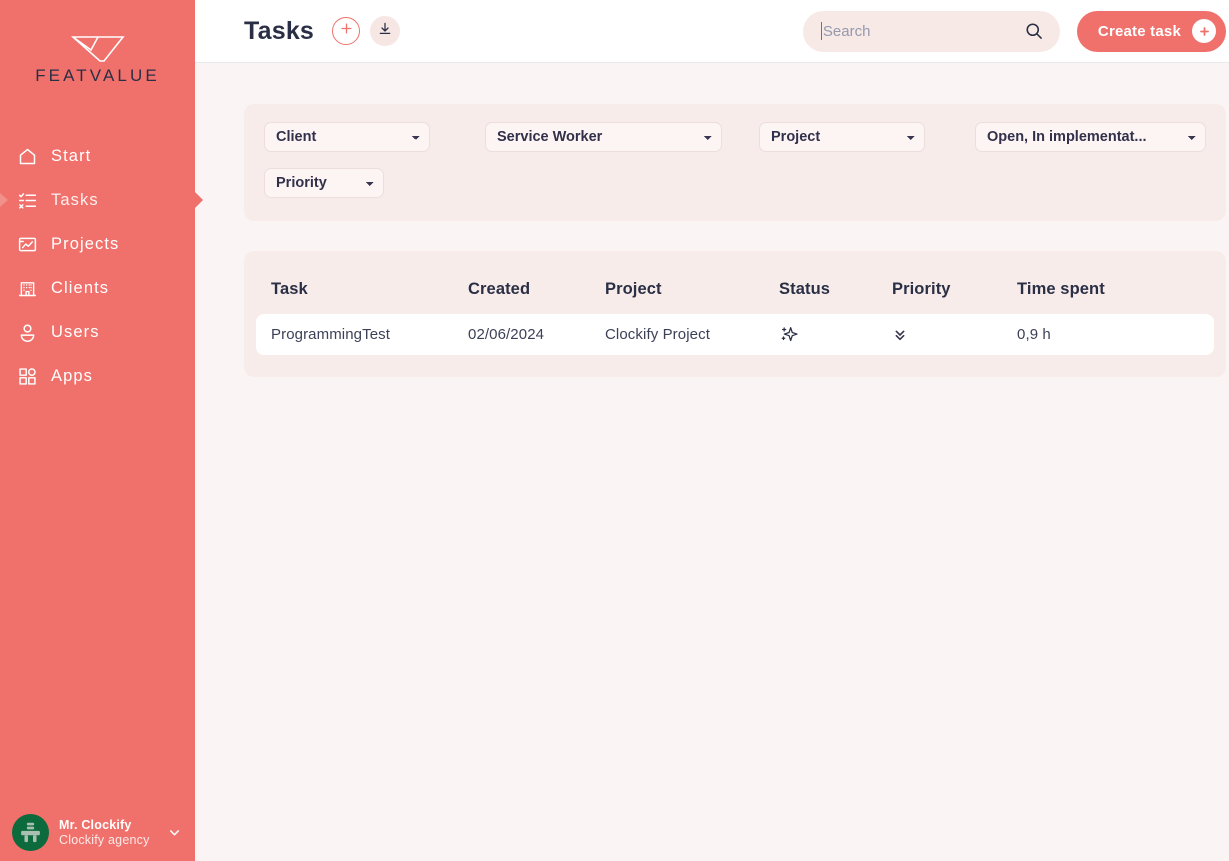 The height and width of the screenshot is (861, 1229). Describe the element at coordinates (900, 335) in the screenshot. I see `double-chevron-down-icon` at that location.